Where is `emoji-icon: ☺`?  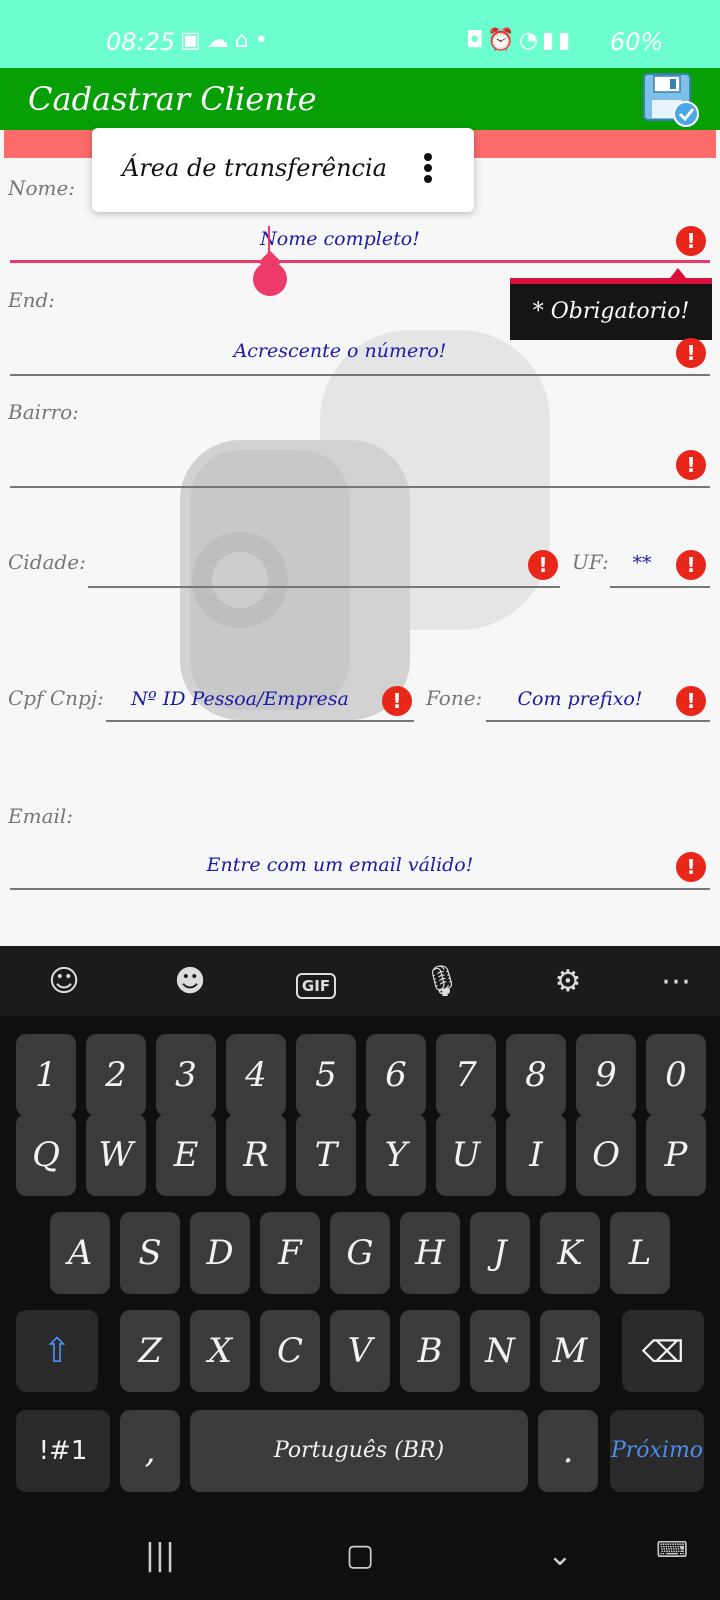 emoji-icon: ☺ is located at coordinates (64, 982).